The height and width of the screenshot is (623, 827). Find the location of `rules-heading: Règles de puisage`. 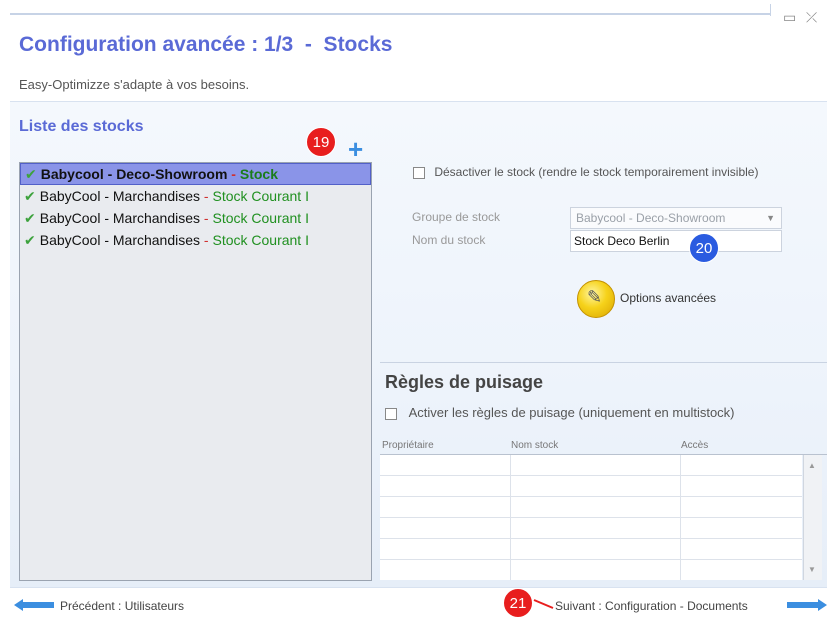

rules-heading: Règles de puisage is located at coordinates (464, 382).